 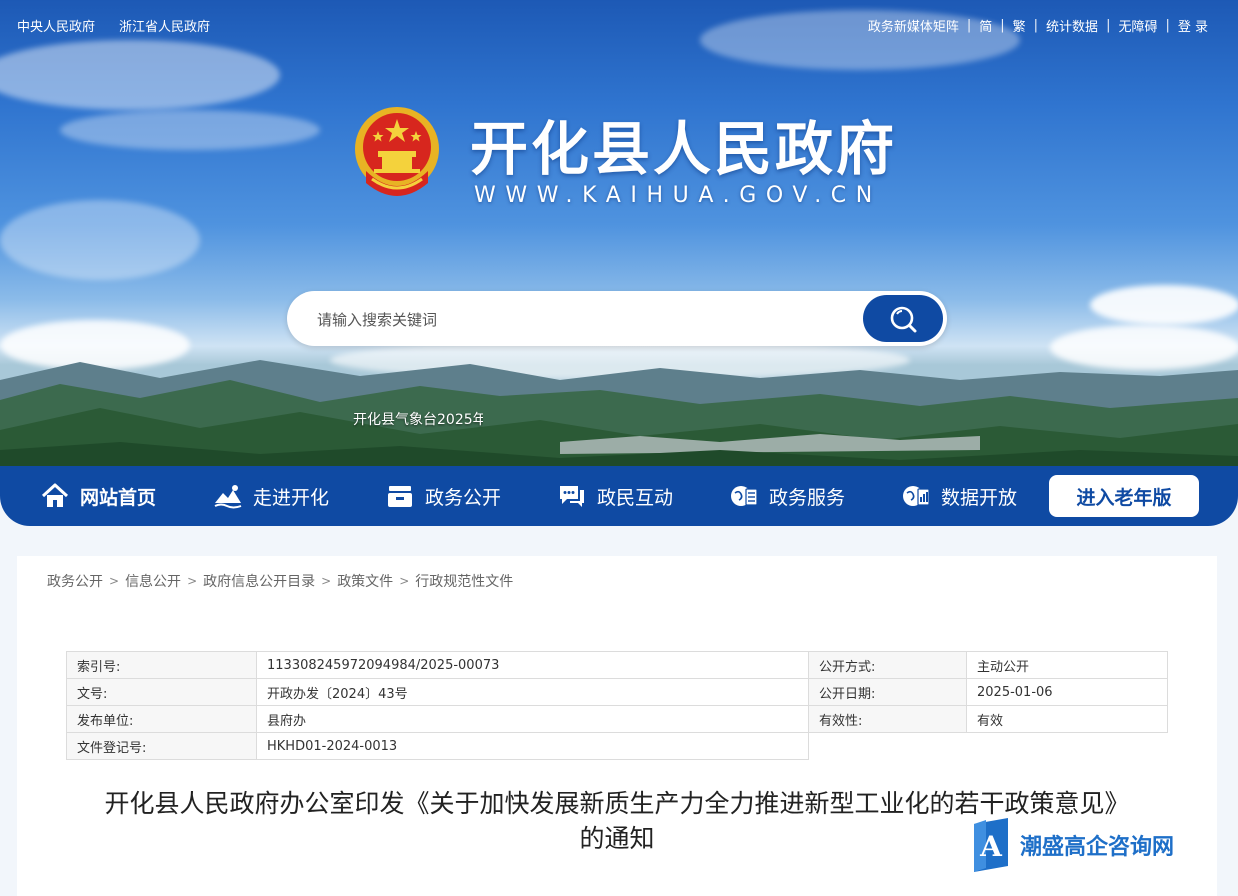 I want to click on meta-label: 文号:, so click(x=161, y=692).